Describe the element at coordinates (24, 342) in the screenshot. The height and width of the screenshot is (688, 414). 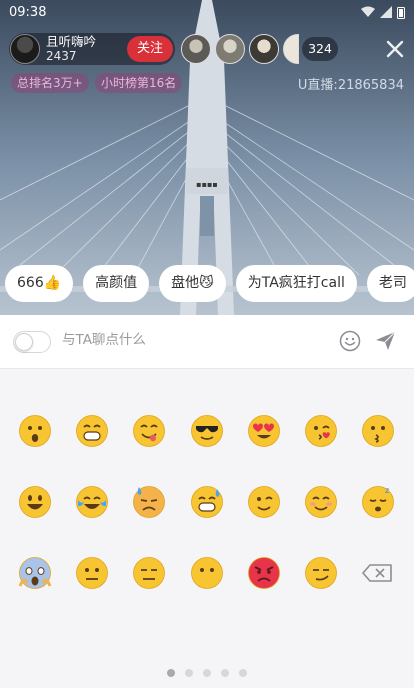
I see `toggle-knob` at that location.